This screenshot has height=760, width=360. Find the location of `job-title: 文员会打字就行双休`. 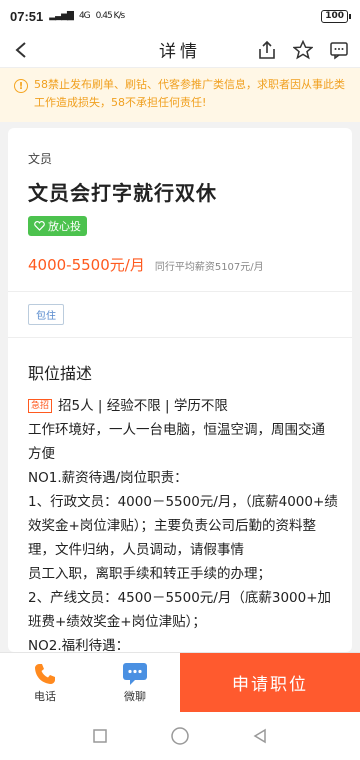

job-title: 文员会打字就行双休 is located at coordinates (122, 193).